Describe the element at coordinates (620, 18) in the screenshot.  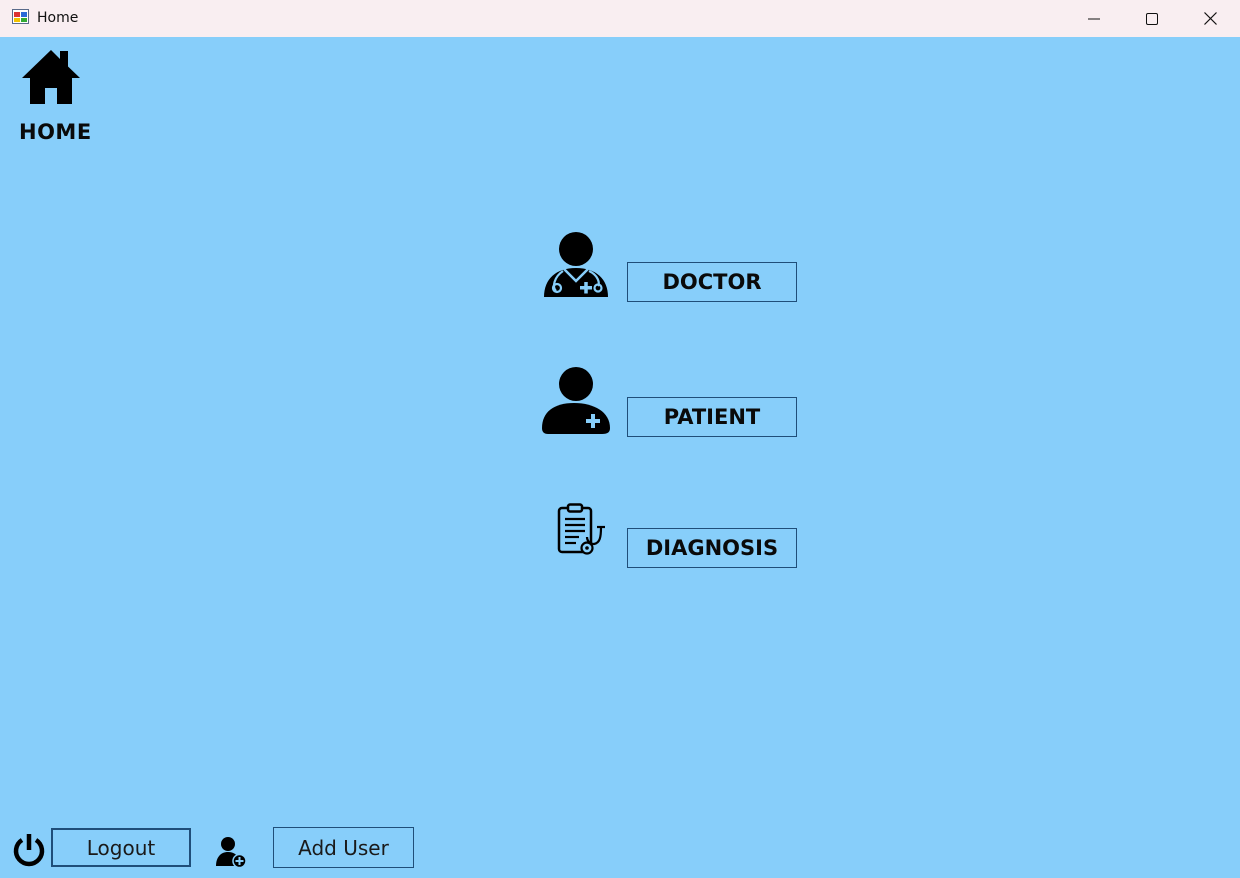
I see `title-bar: Home` at that location.